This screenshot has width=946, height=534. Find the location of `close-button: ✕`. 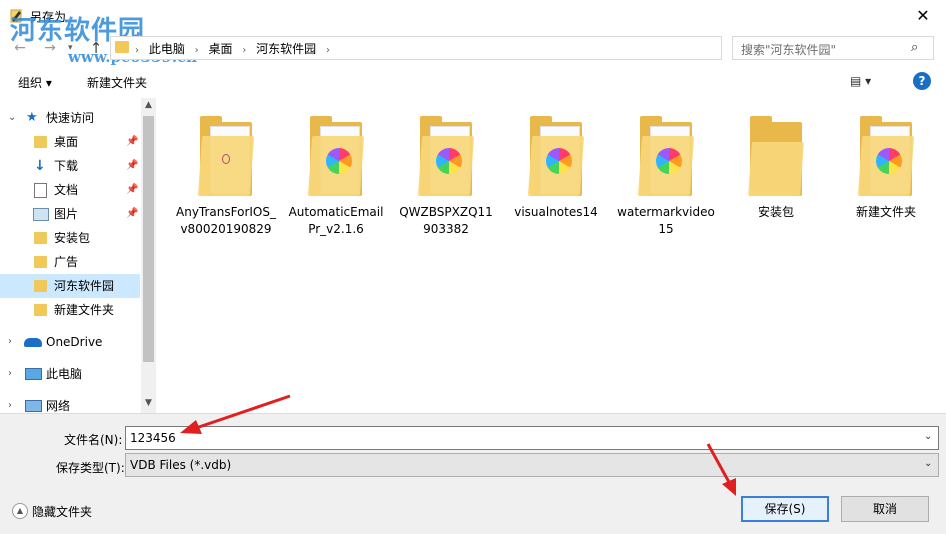

close-button: ✕ is located at coordinates (923, 16).